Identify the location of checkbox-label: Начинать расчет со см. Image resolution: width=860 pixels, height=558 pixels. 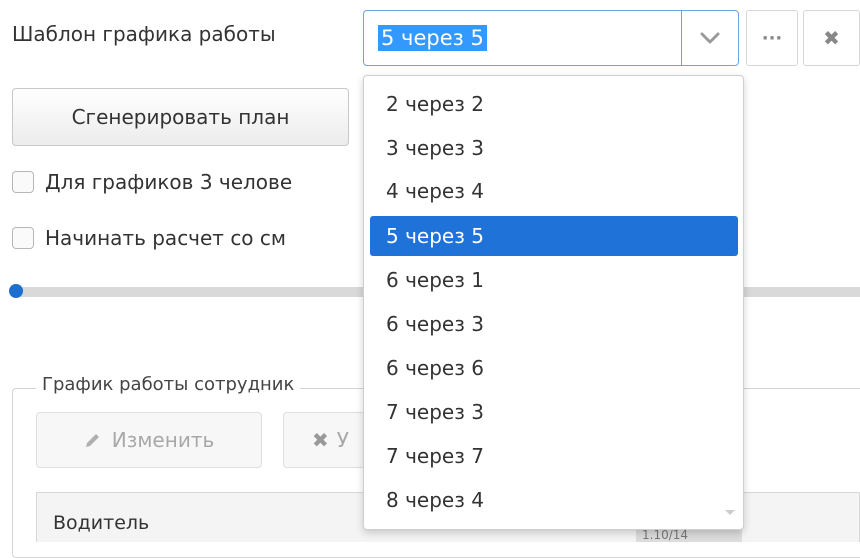
(165, 238).